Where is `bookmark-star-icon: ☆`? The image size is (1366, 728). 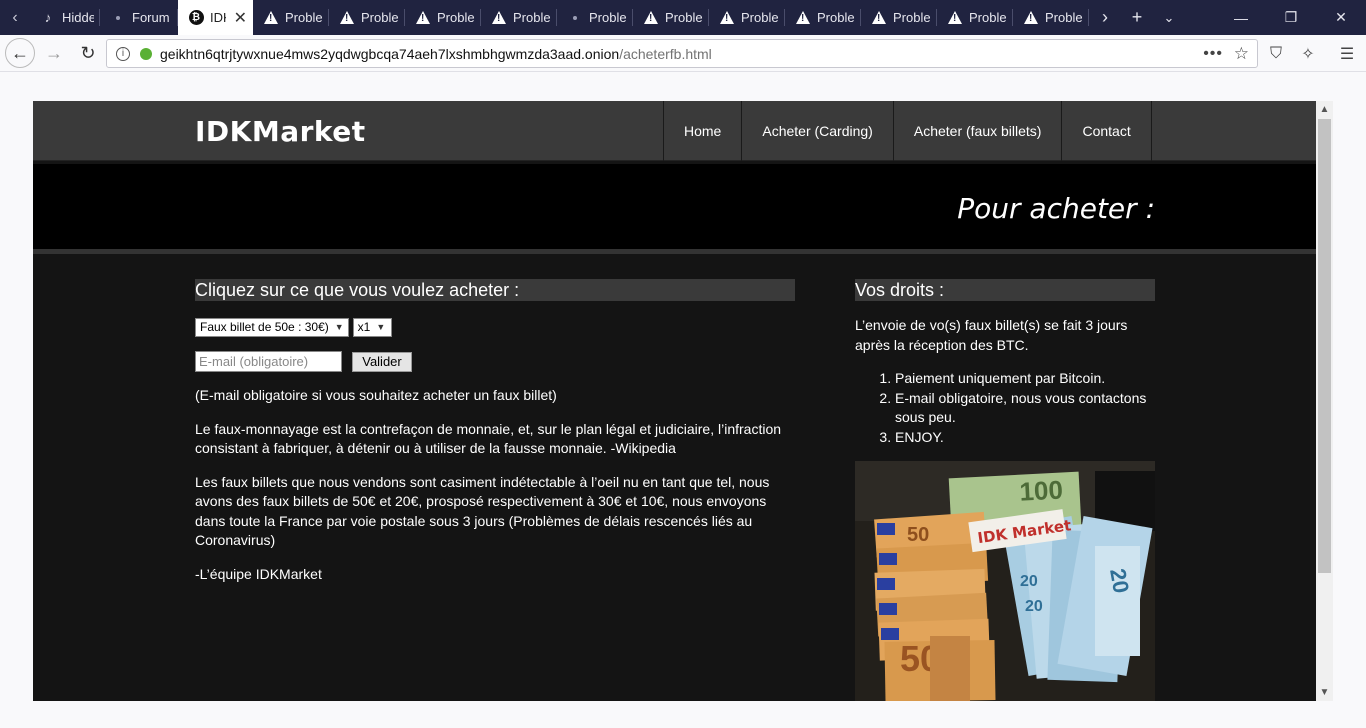 bookmark-star-icon: ☆ is located at coordinates (1241, 54).